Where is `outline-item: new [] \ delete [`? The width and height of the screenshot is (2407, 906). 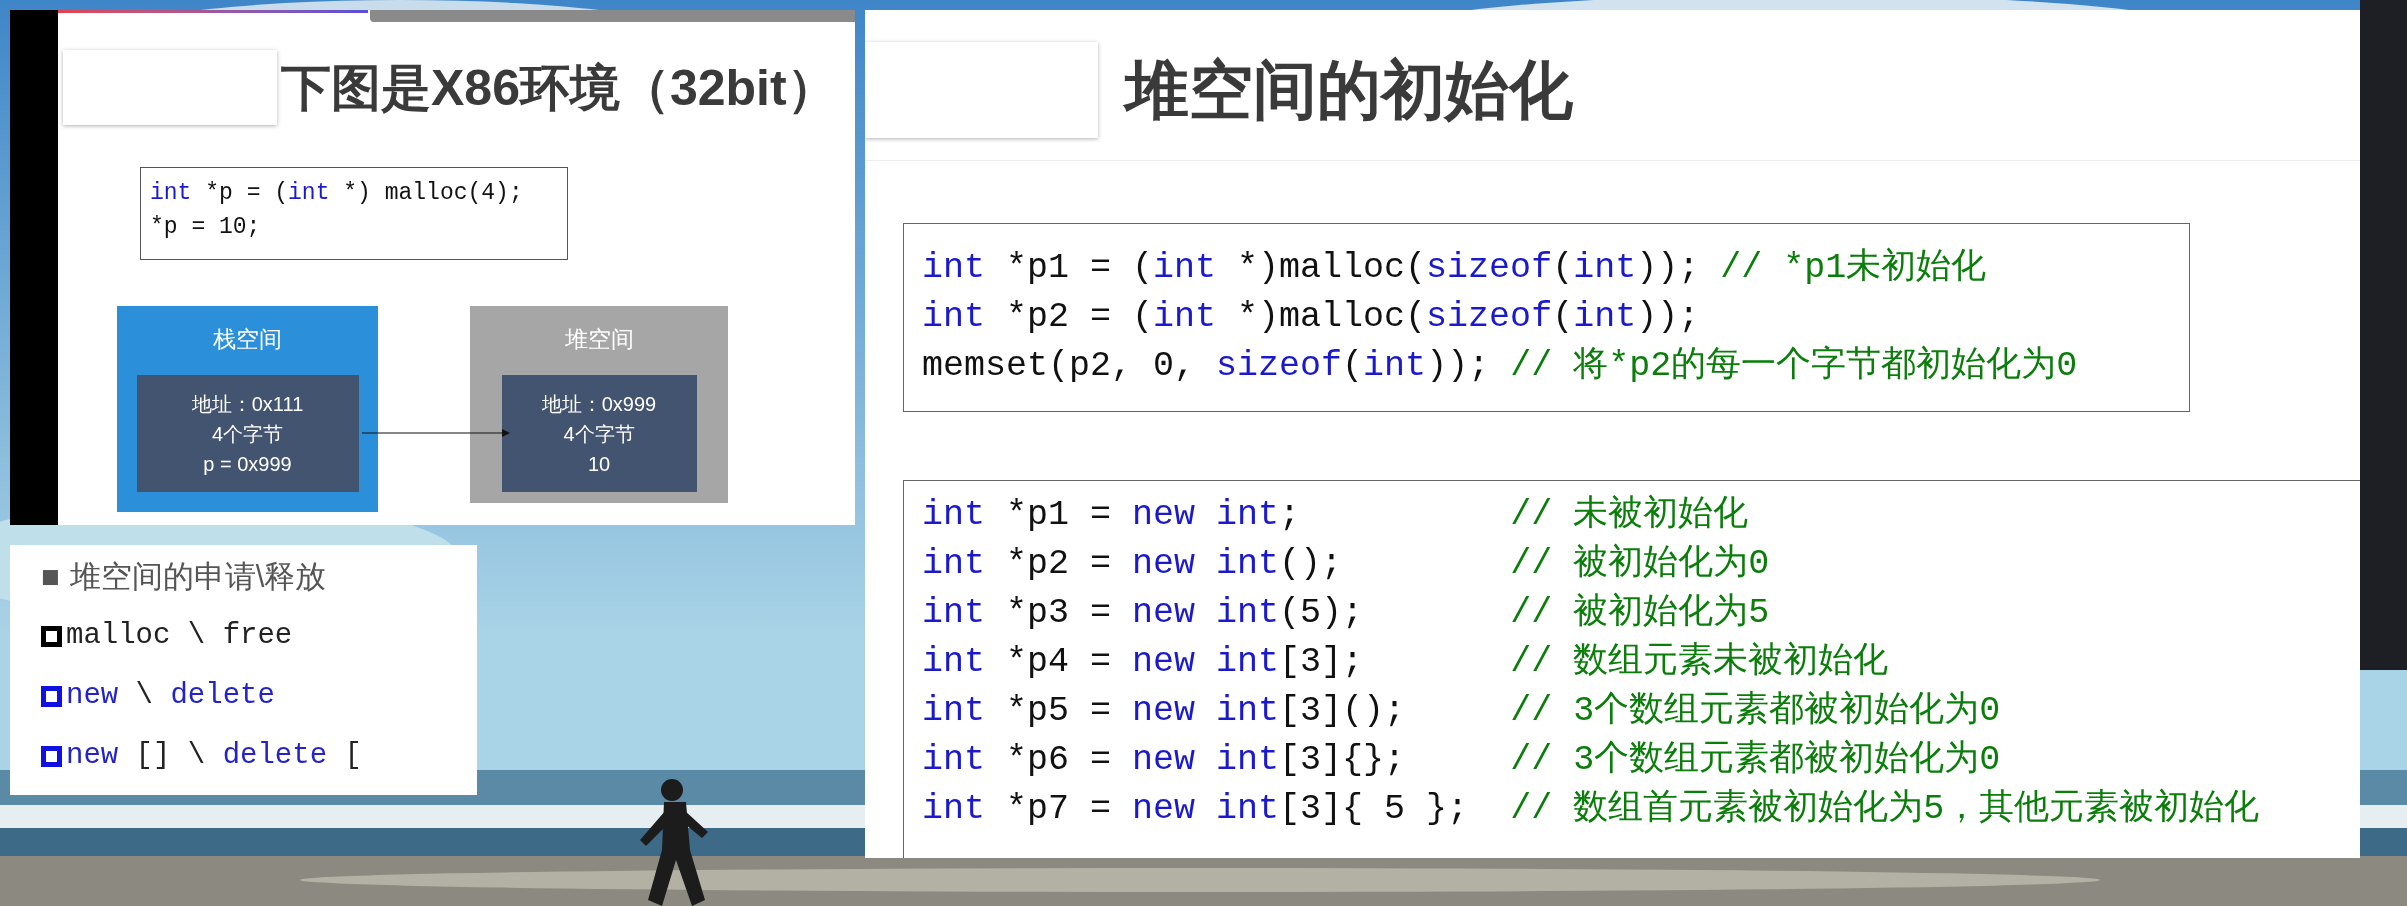 outline-item: new [] \ delete [ is located at coordinates (214, 756).